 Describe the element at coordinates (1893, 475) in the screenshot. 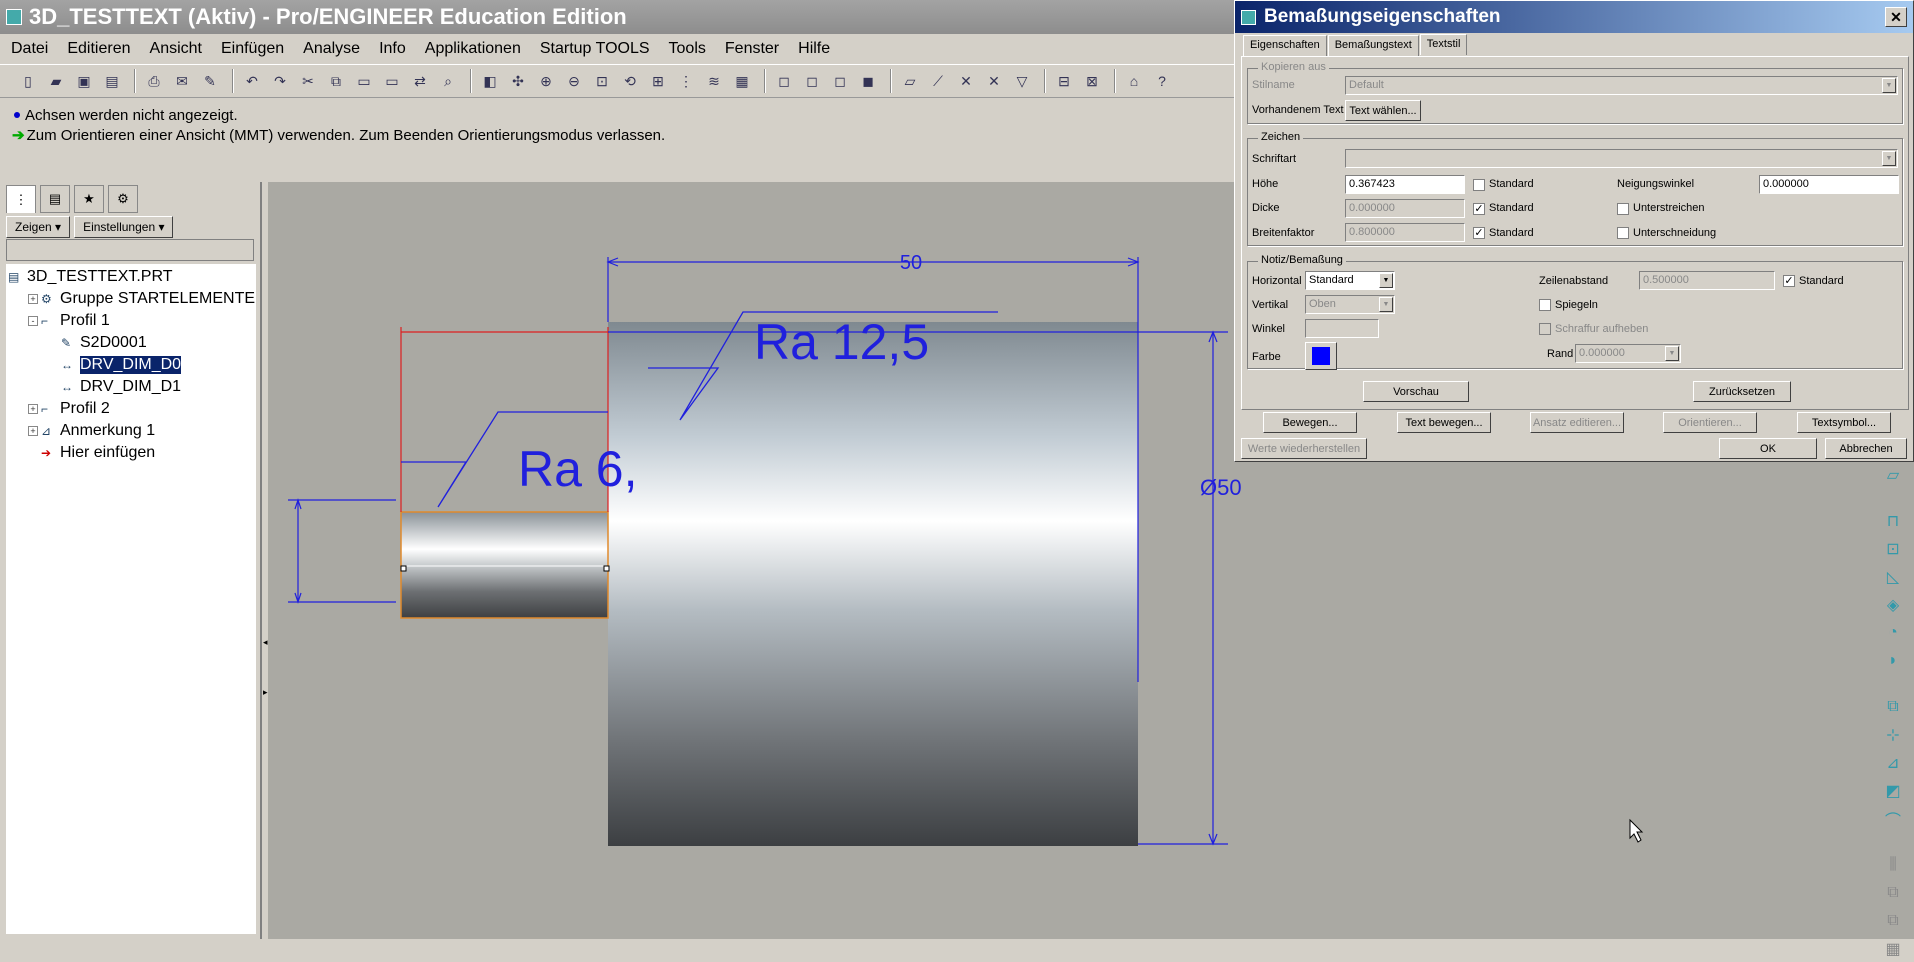

I see `datum-plane-tool-icon: ⏥` at that location.